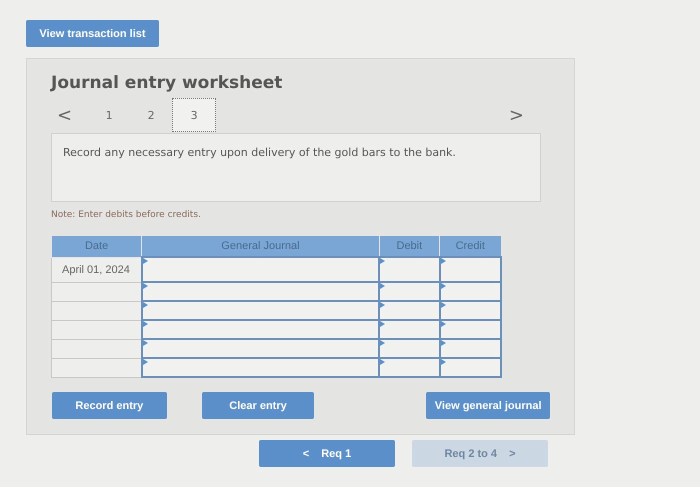 The width and height of the screenshot is (700, 487). I want to click on view-transaction-list-button: View transaction list, so click(92, 33).